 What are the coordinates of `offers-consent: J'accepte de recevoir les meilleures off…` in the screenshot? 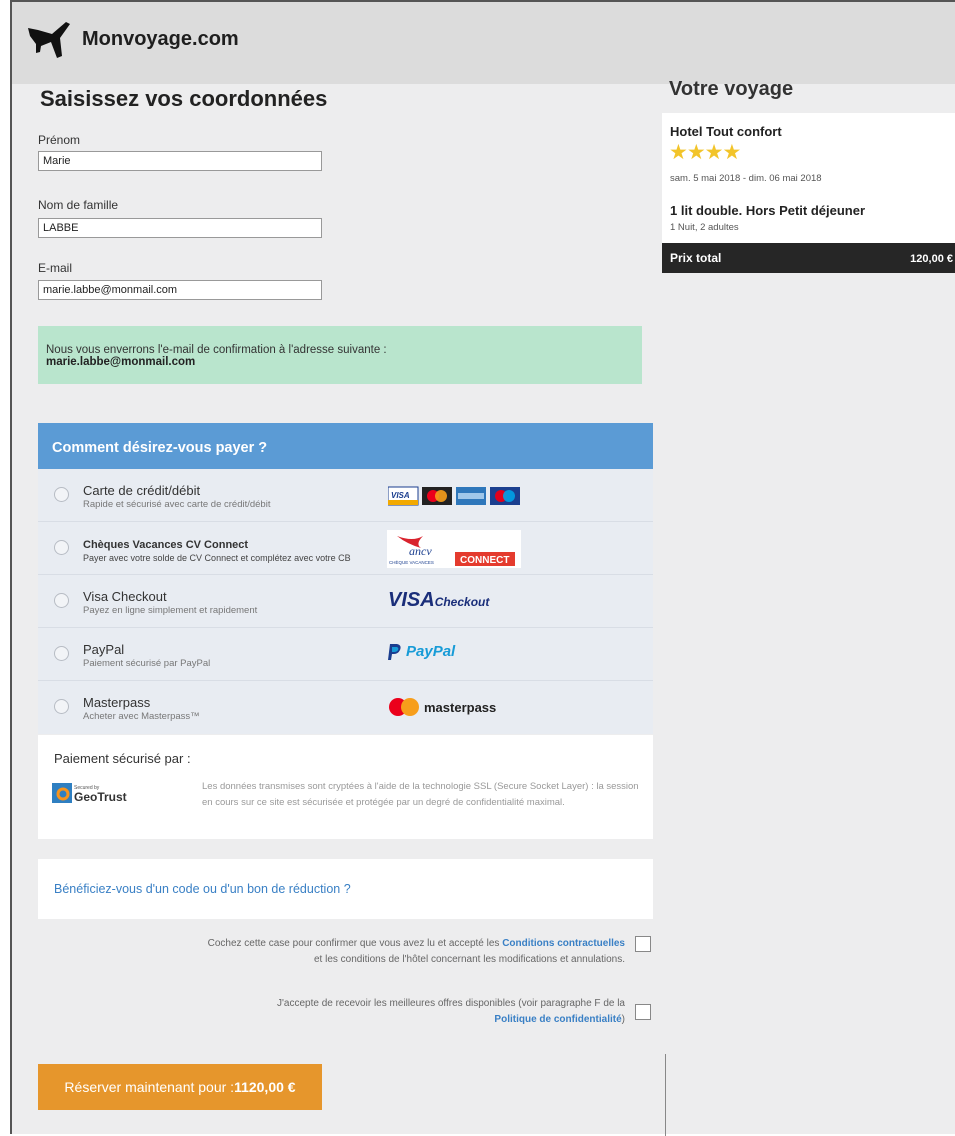 It's located at (450, 1011).